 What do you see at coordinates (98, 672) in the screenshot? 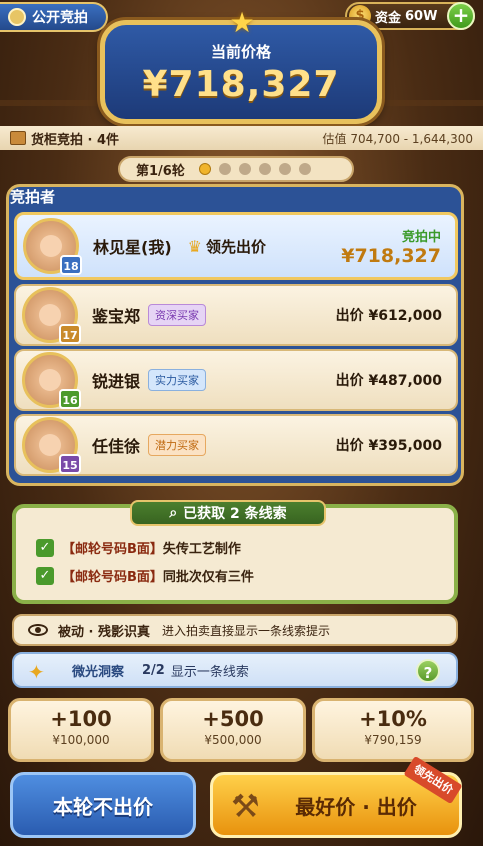
I see `skill-name: 微光洞察` at bounding box center [98, 672].